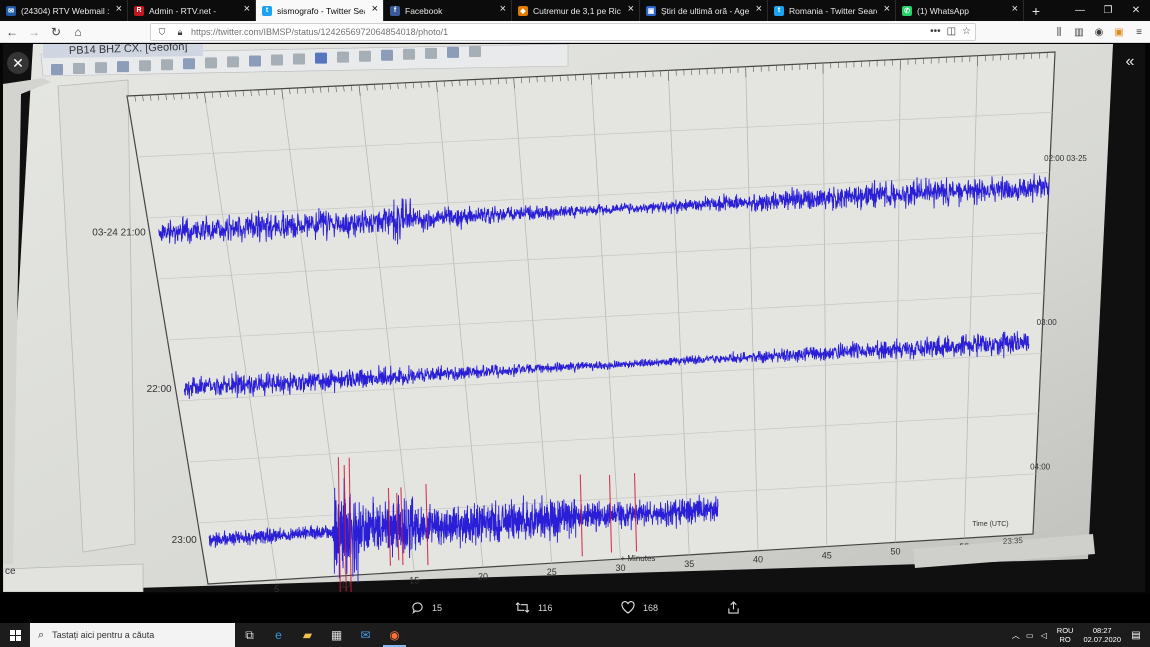 The image size is (1150, 647). Describe the element at coordinates (10, 571) in the screenshot. I see `corner-text: ce` at that location.